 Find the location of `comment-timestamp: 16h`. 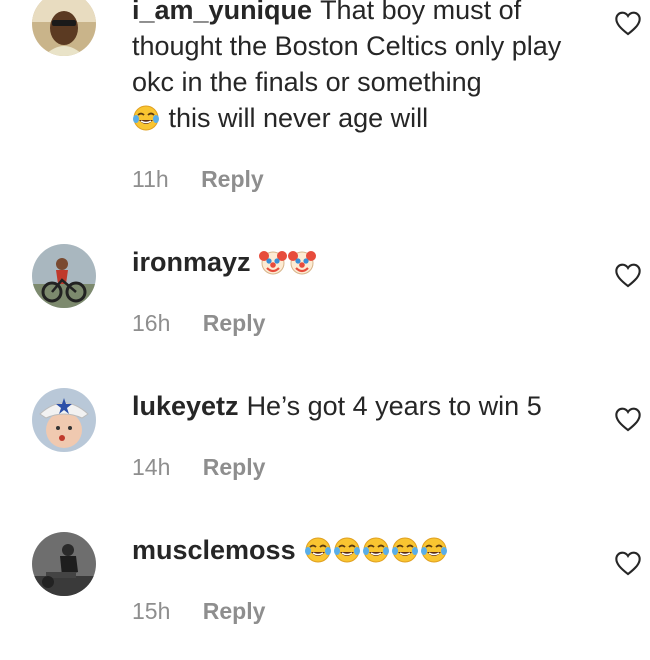

comment-timestamp: 16h is located at coordinates (151, 323).